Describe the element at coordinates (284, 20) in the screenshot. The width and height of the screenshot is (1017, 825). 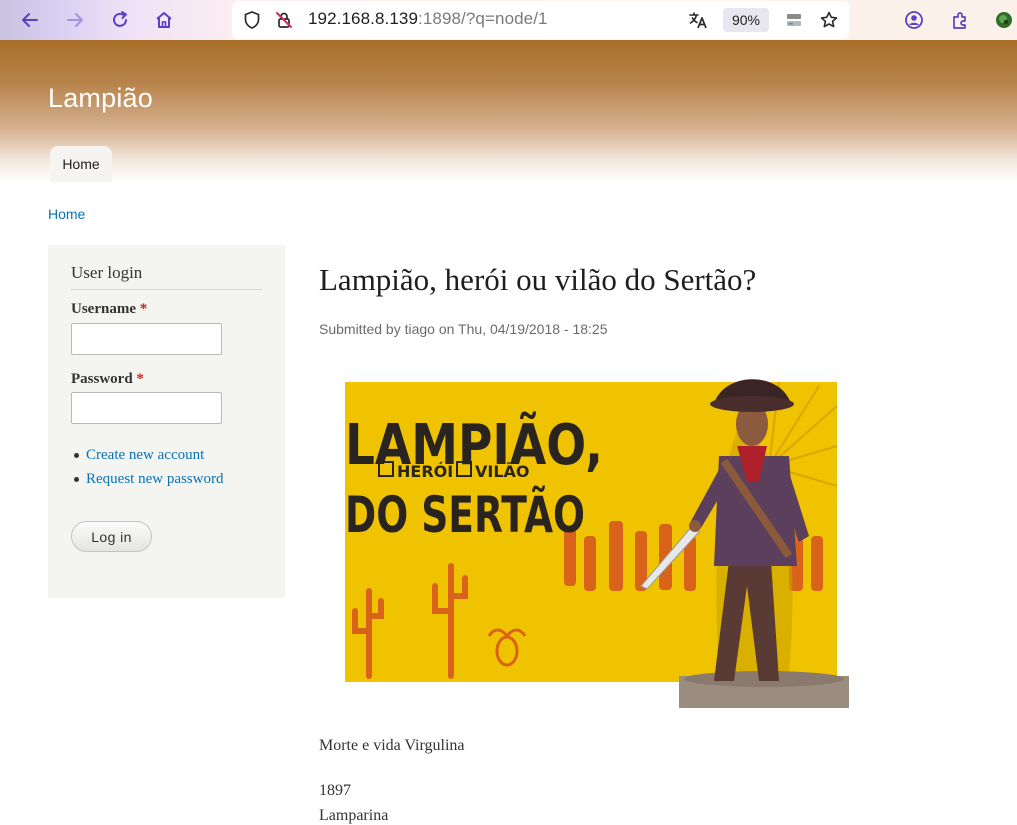
I see `insecure-lock-icon` at that location.